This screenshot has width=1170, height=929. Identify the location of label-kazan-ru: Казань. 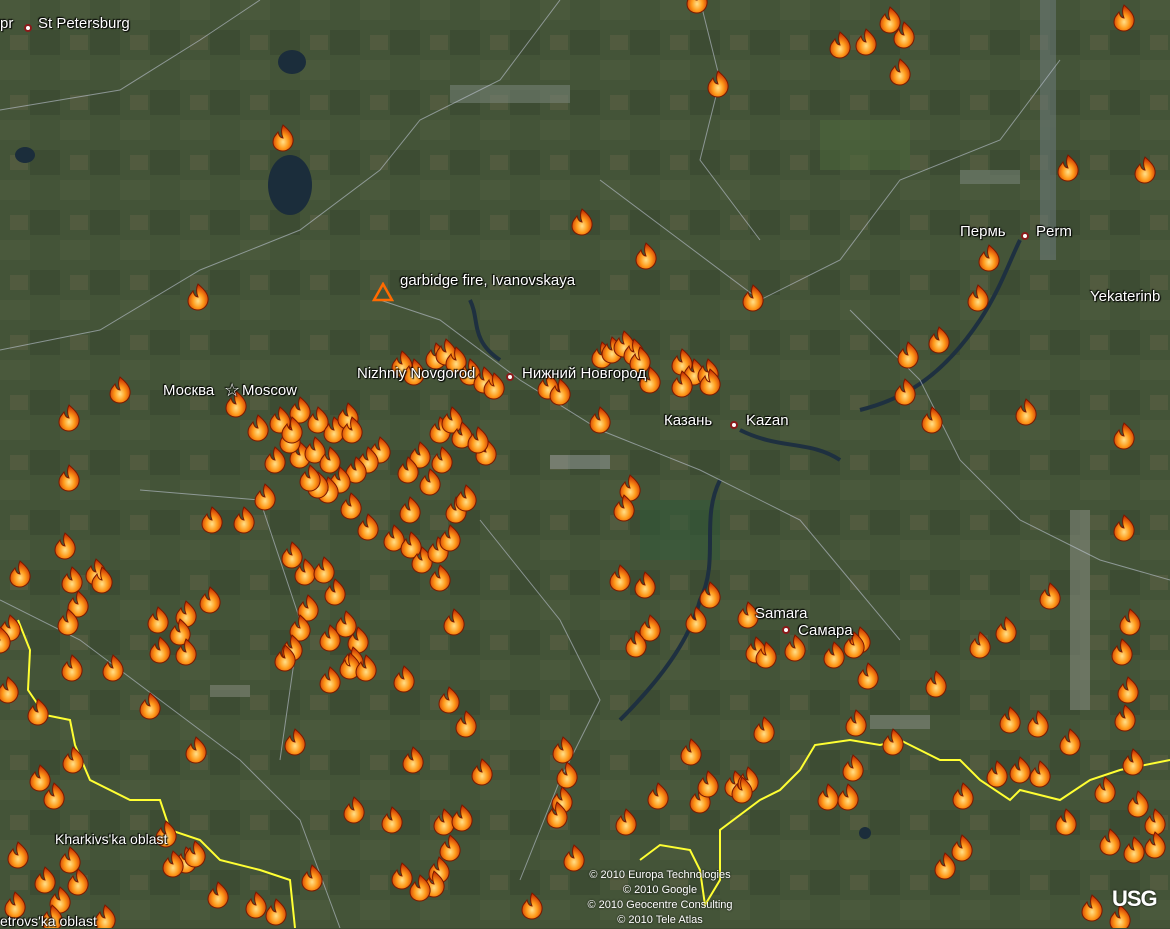
(688, 420).